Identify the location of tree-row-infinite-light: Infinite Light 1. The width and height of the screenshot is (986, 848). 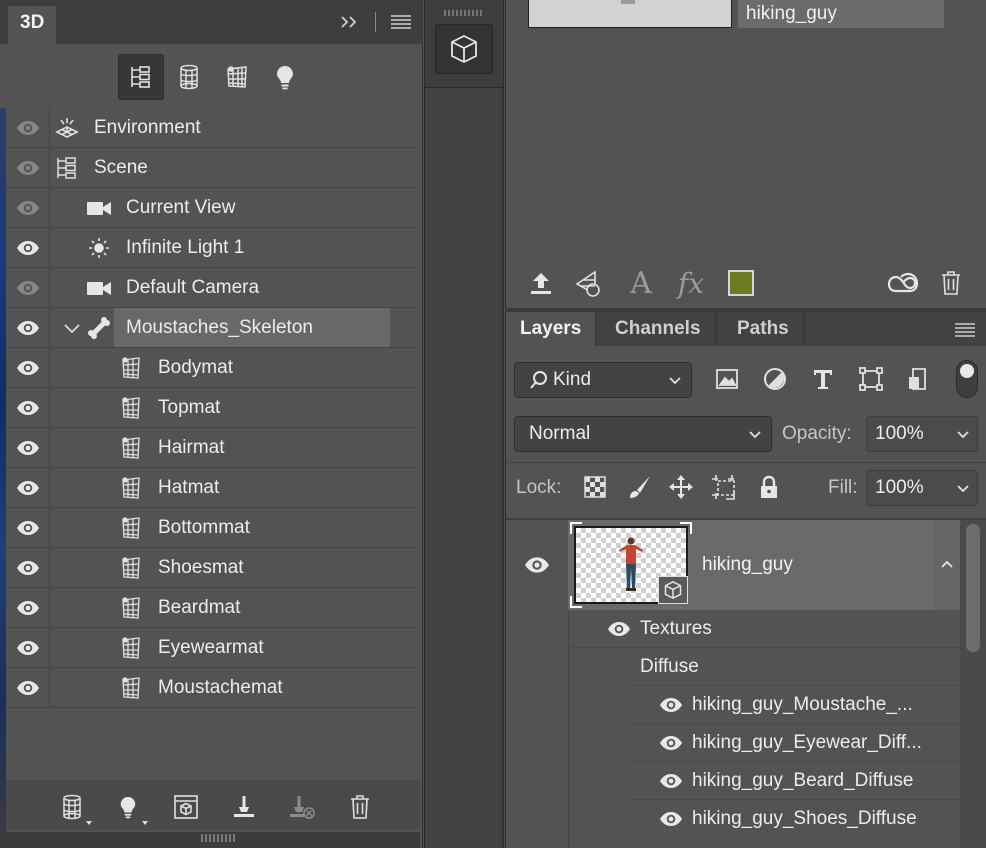
(213, 248).